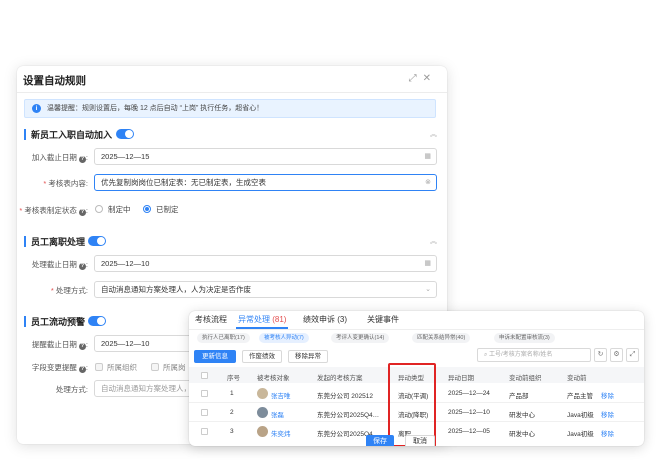 The width and height of the screenshot is (666, 460). I want to click on void-performance-button: 作废绩效, so click(262, 356).